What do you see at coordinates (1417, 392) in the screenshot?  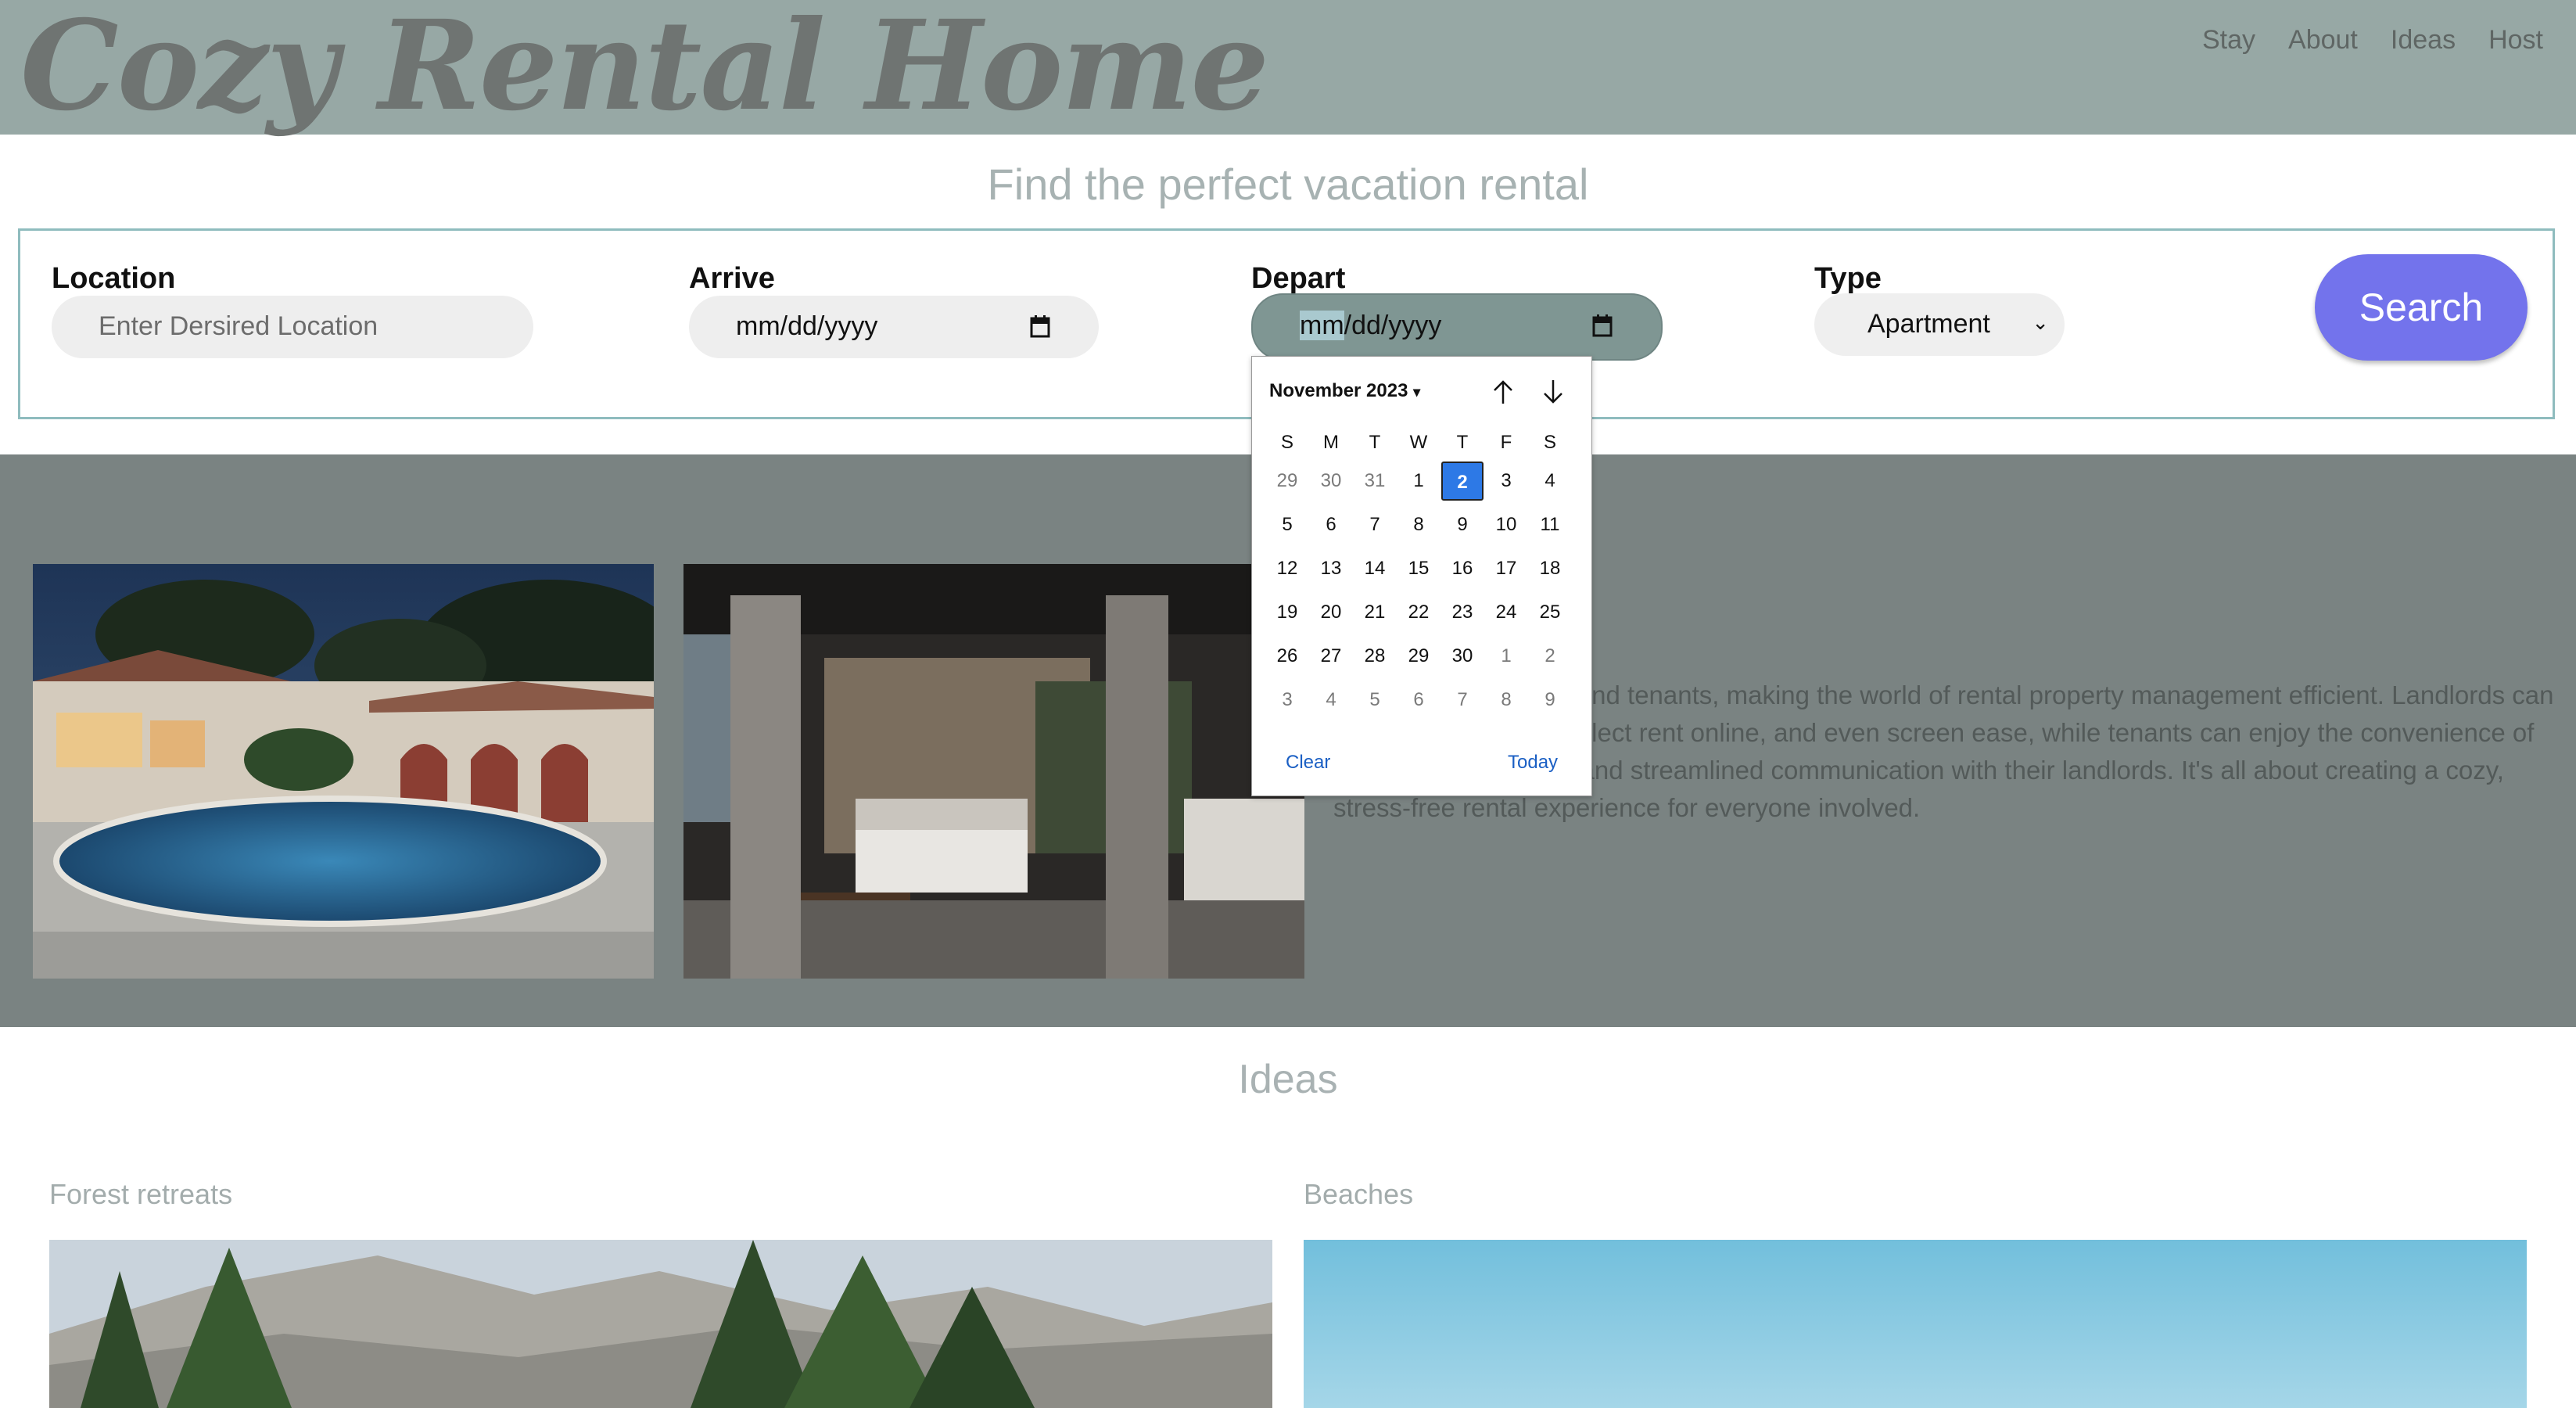 I see `caret-down-icon: ▾` at bounding box center [1417, 392].